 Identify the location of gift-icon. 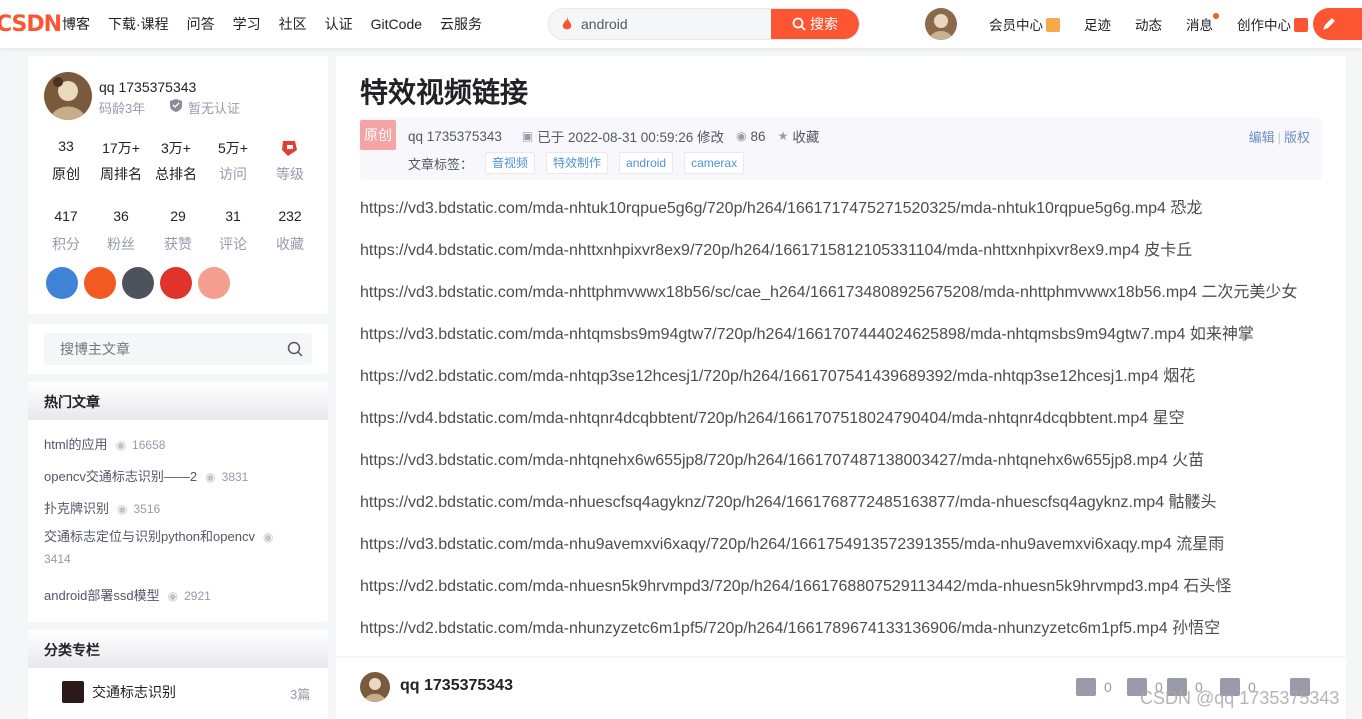
(1053, 25).